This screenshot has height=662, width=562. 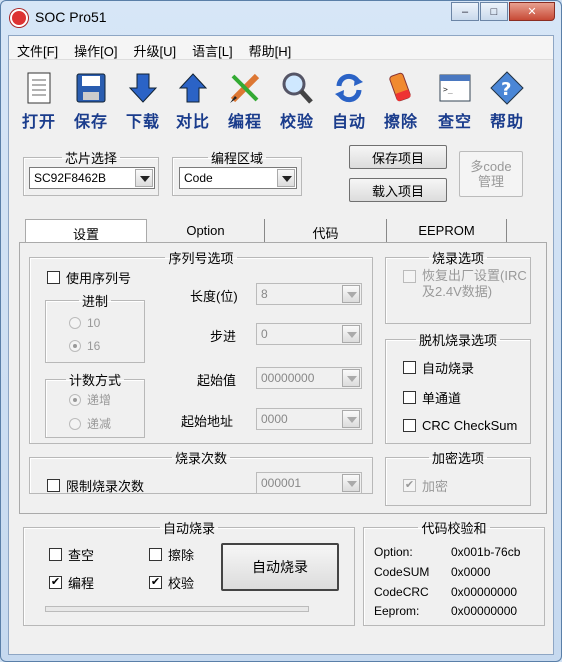 I want to click on count-down-radio: 递减, so click(x=90, y=423).